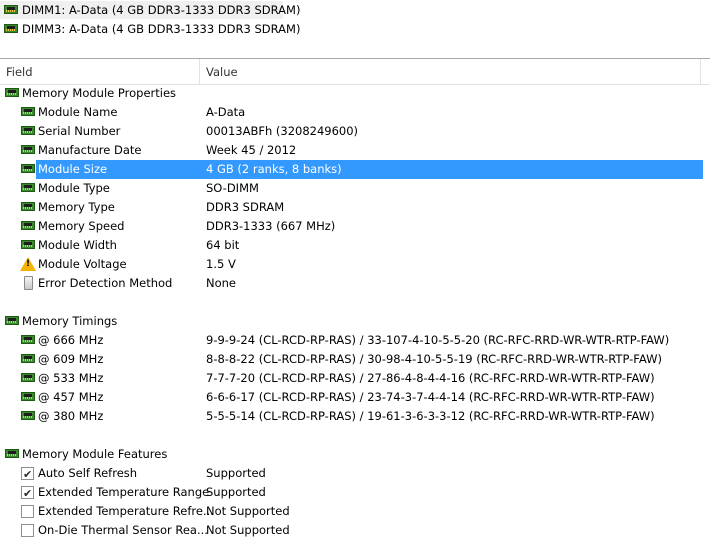  What do you see at coordinates (282, 131) in the screenshot?
I see `field-value: 00013ABFh (3208249600)` at bounding box center [282, 131].